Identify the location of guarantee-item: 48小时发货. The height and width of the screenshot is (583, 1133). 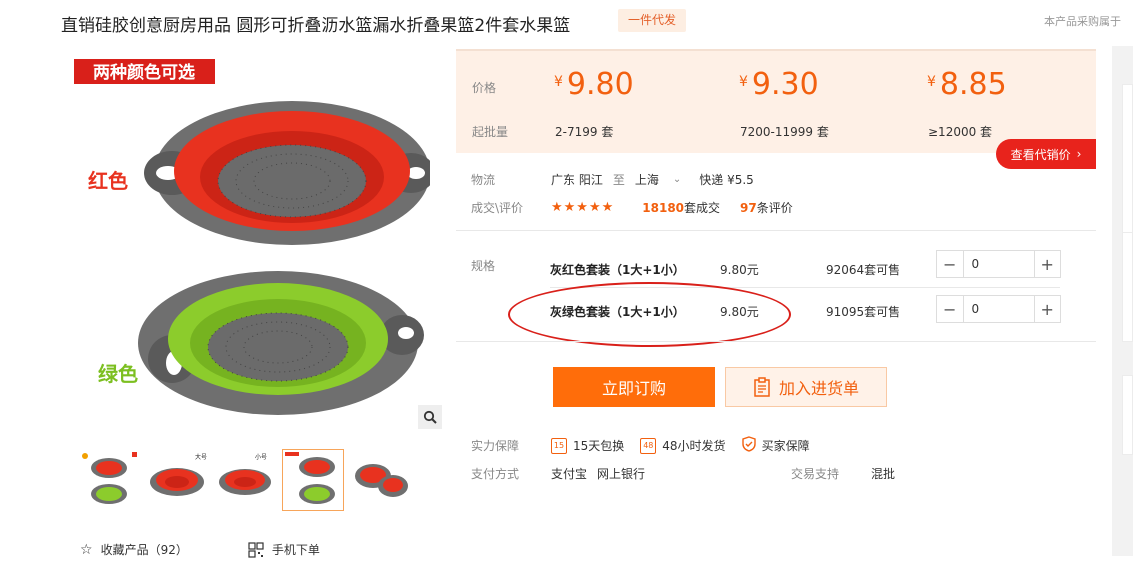
(694, 446).